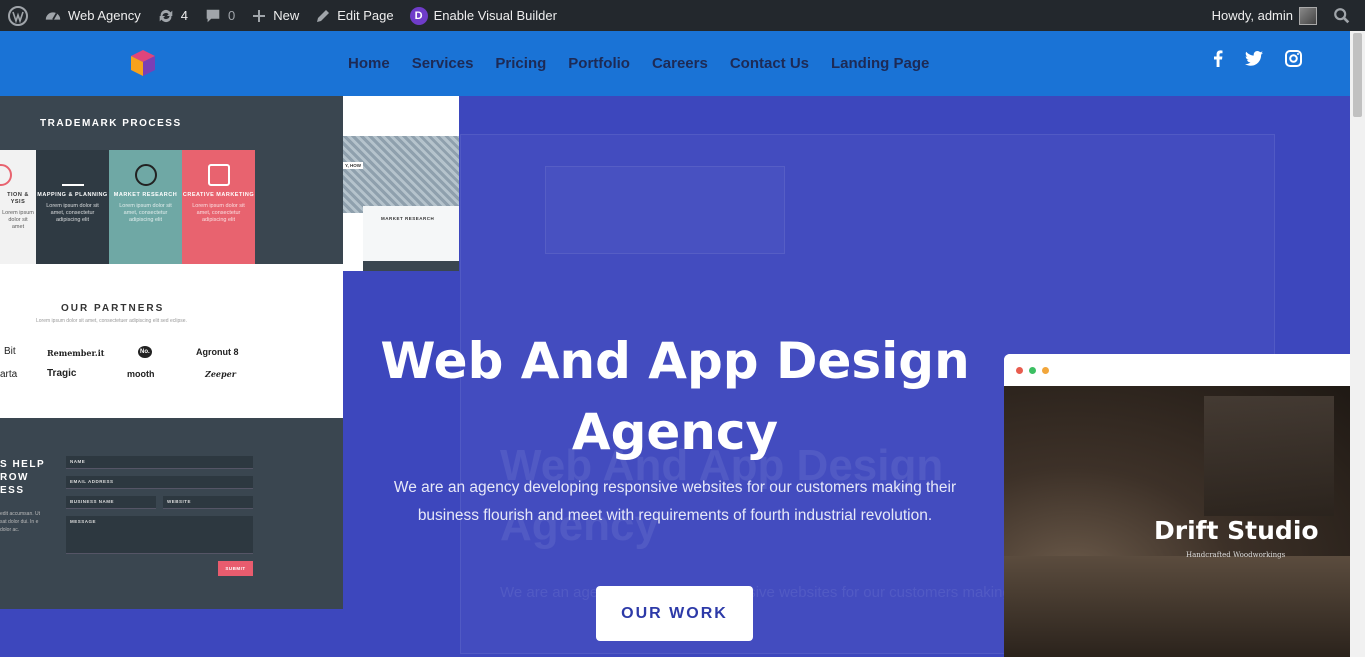 This screenshot has width=1365, height=657. What do you see at coordinates (53, 15) in the screenshot?
I see `dashboard-icon` at bounding box center [53, 15].